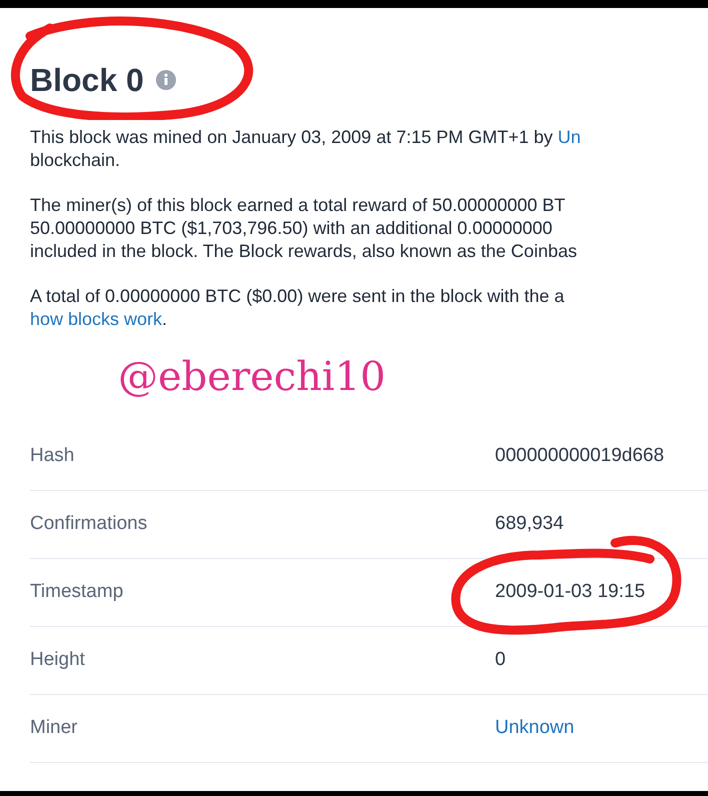  What do you see at coordinates (87, 80) in the screenshot?
I see `page-title: Block 0` at bounding box center [87, 80].